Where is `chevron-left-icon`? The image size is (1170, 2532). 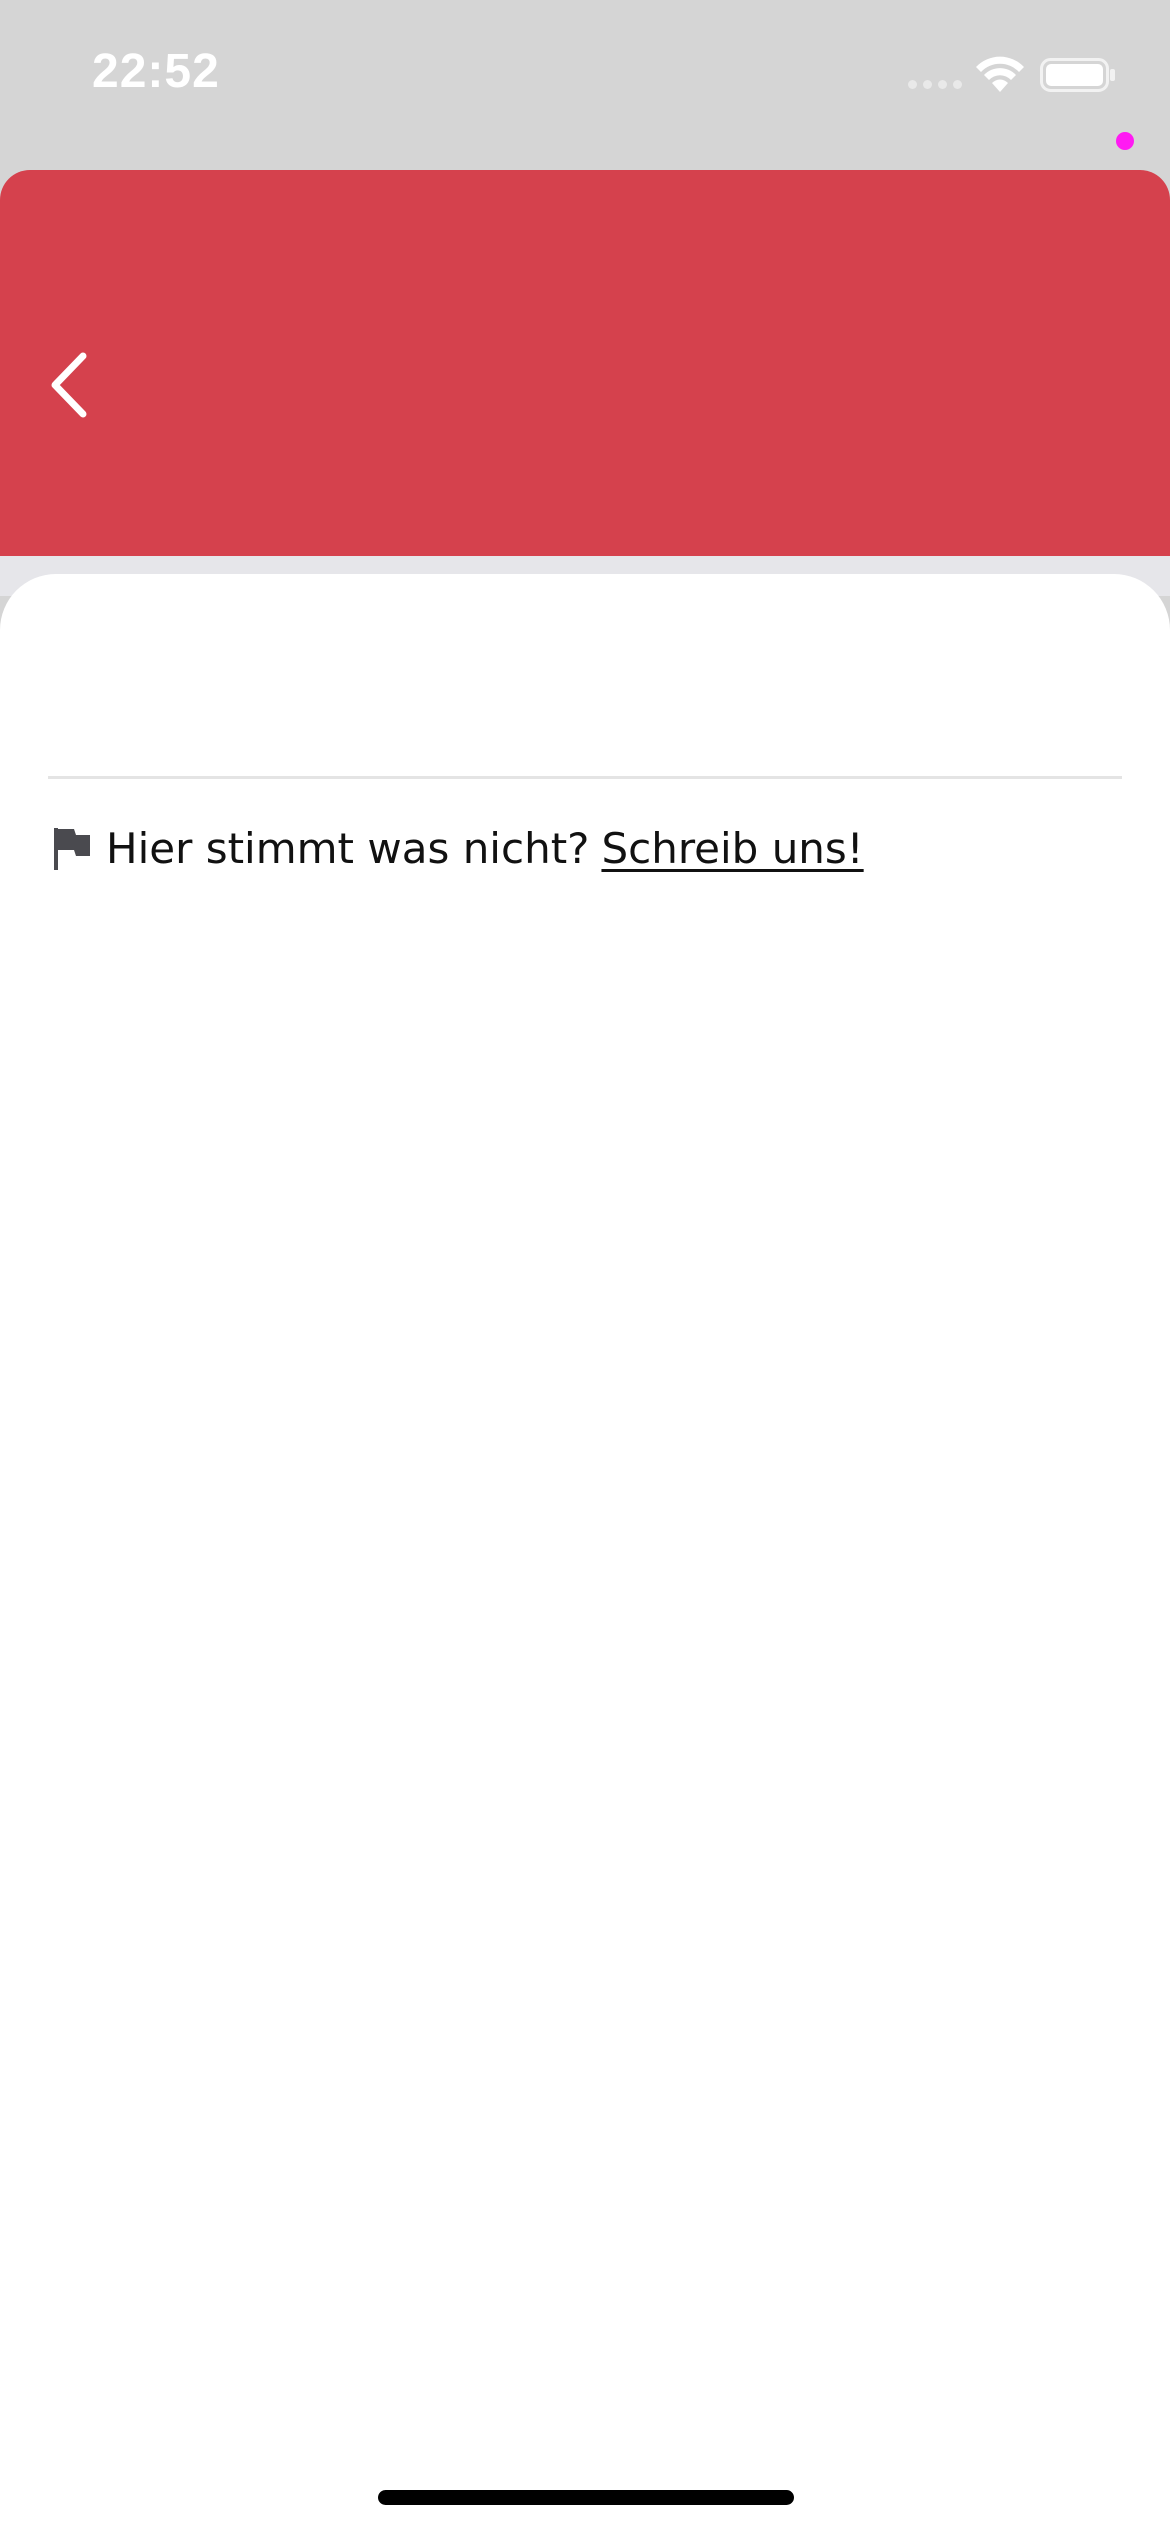 chevron-left-icon is located at coordinates (69, 385).